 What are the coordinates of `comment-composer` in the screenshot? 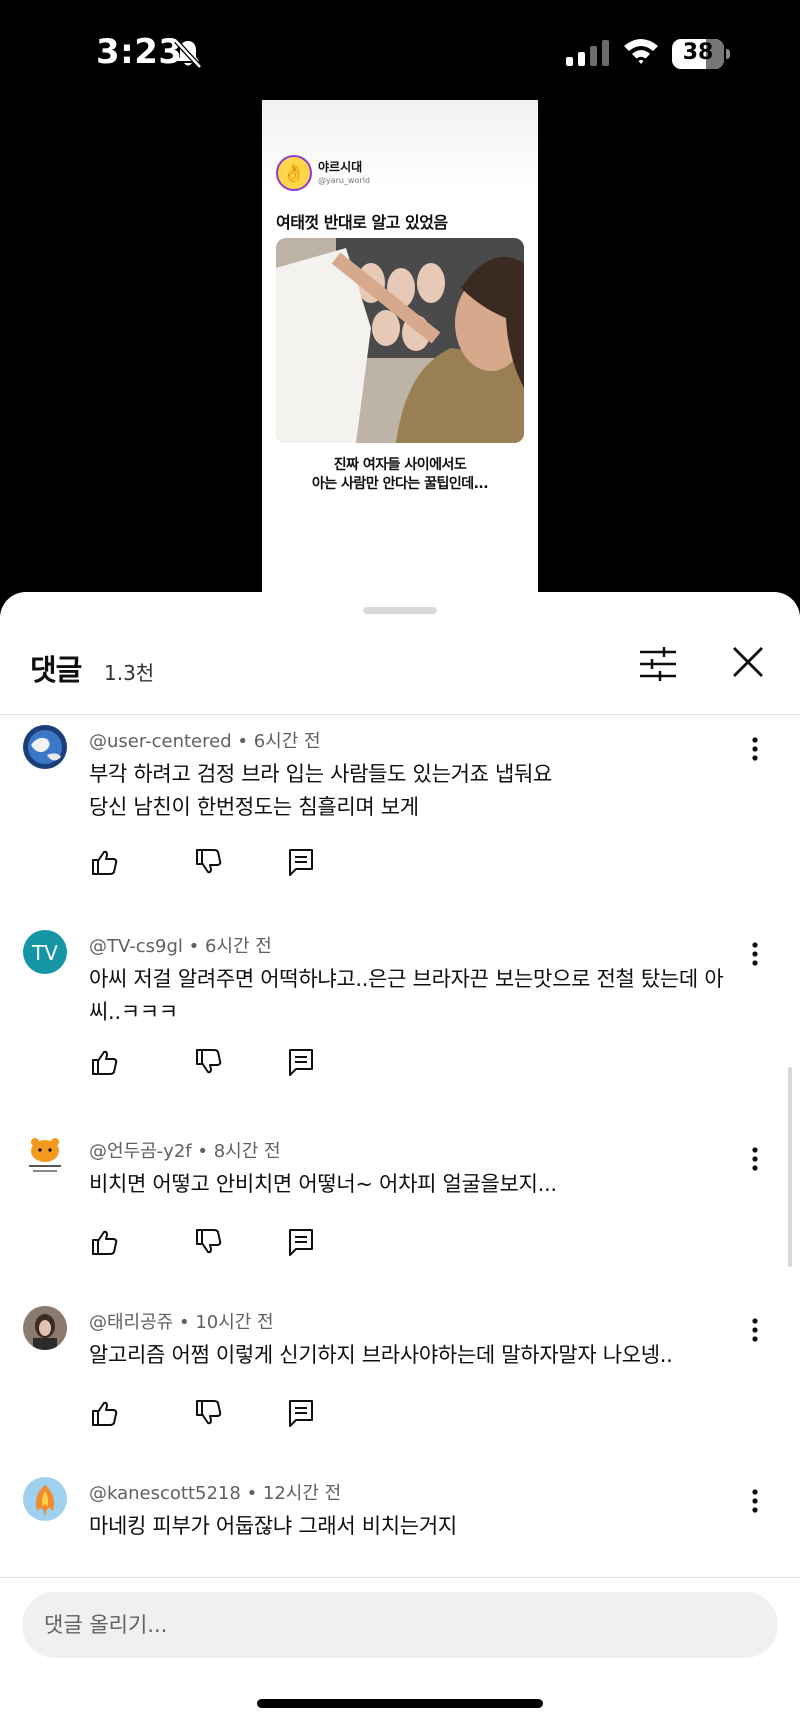 It's located at (400, 1655).